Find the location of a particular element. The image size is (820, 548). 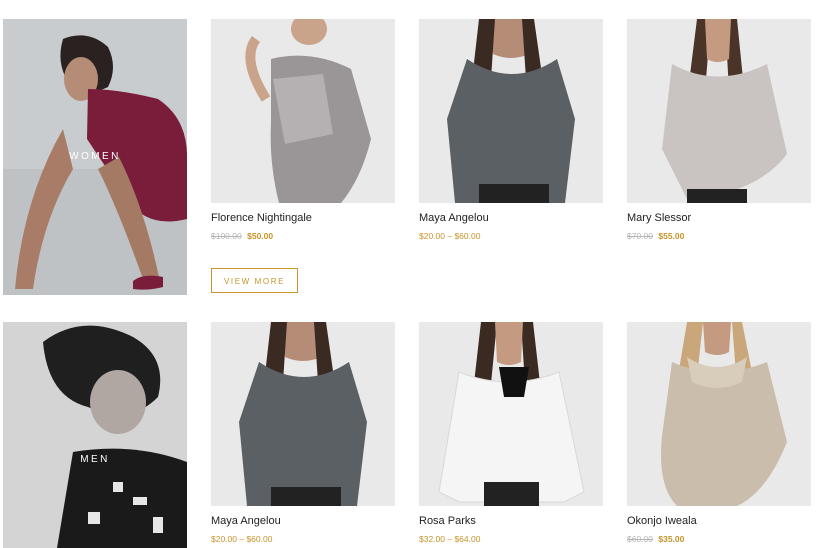

category-label-women: WOMEN is located at coordinates (95, 156).